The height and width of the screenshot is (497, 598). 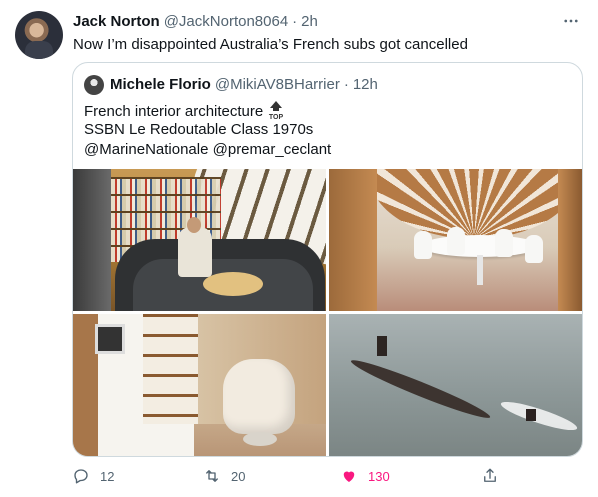 What do you see at coordinates (276, 117) in the screenshot?
I see `svg-text: TOP` at bounding box center [276, 117].